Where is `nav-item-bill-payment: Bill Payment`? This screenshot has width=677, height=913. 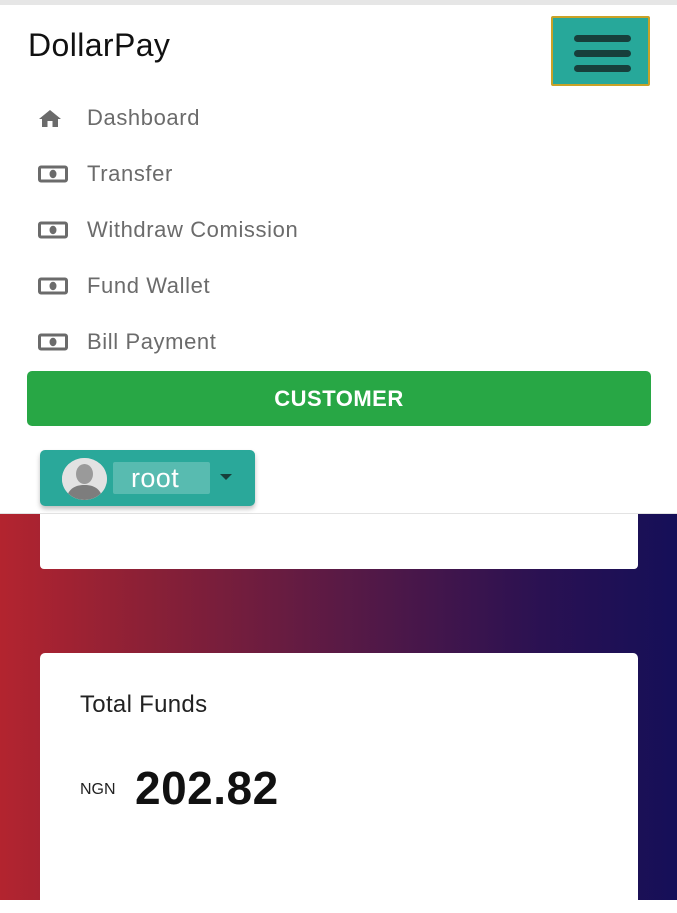 nav-item-bill-payment: Bill Payment is located at coordinates (127, 342).